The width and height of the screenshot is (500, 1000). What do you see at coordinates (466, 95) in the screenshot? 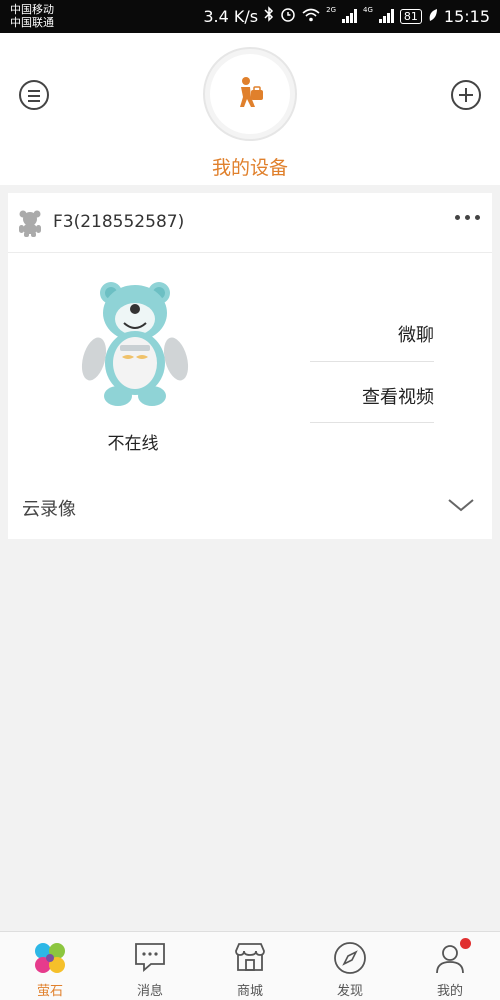
I see `add-device-button` at bounding box center [466, 95].